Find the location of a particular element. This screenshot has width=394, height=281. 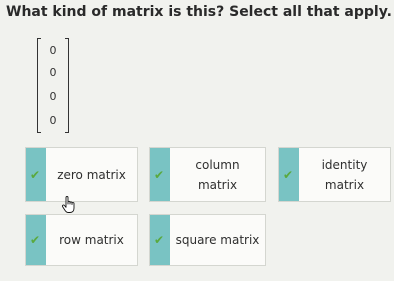

choice-column-matrix: ✔ column matrix is located at coordinates (207, 174).